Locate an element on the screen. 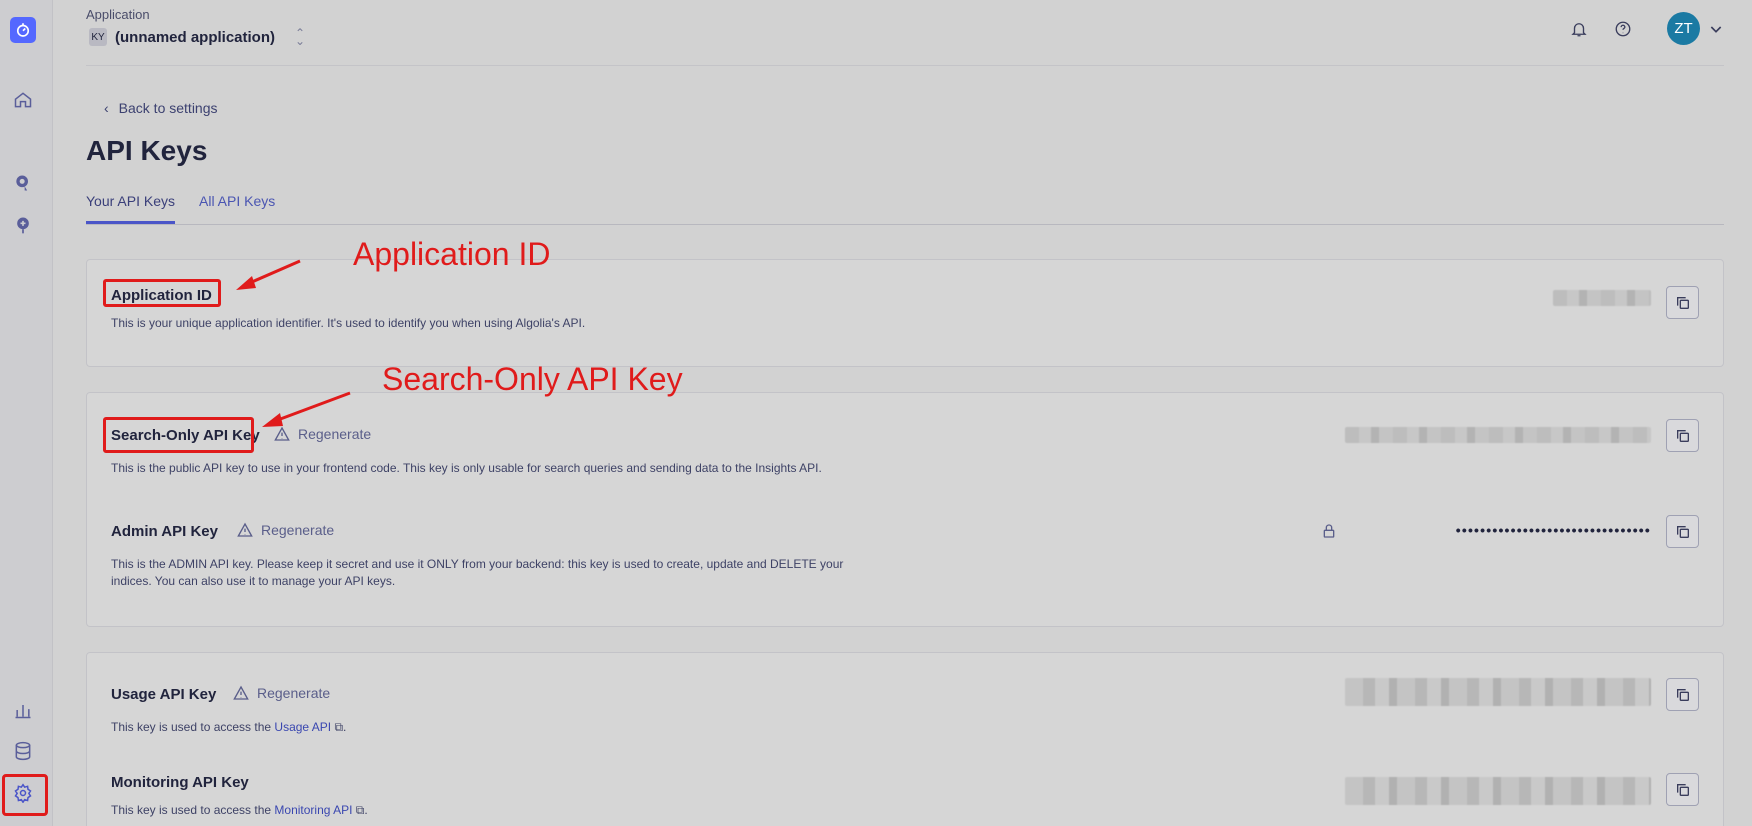 The width and height of the screenshot is (1752, 826). usage-description-suffix: . is located at coordinates (345, 727).